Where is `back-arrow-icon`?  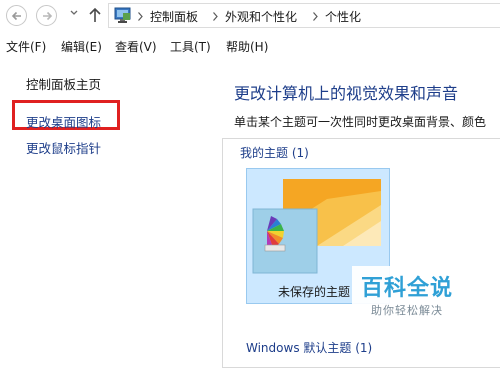 back-arrow-icon is located at coordinates (16, 16).